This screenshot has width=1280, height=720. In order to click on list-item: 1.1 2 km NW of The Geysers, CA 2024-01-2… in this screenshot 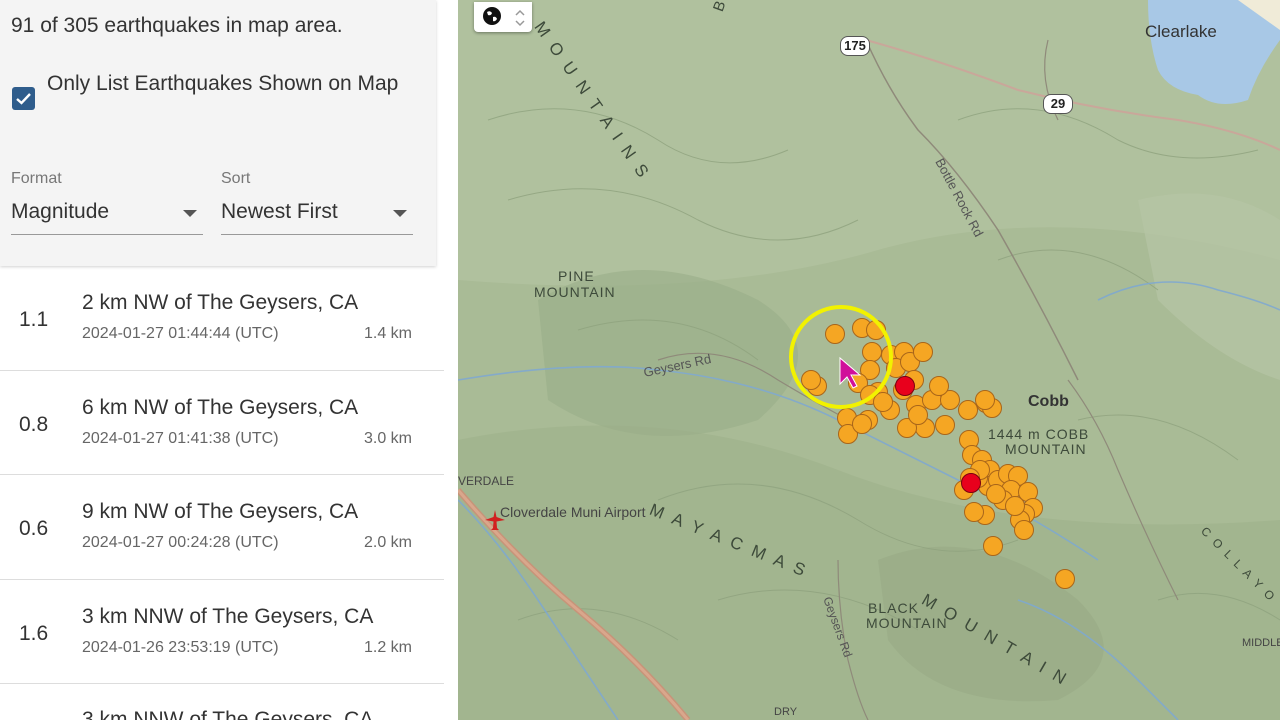, I will do `click(222, 318)`.